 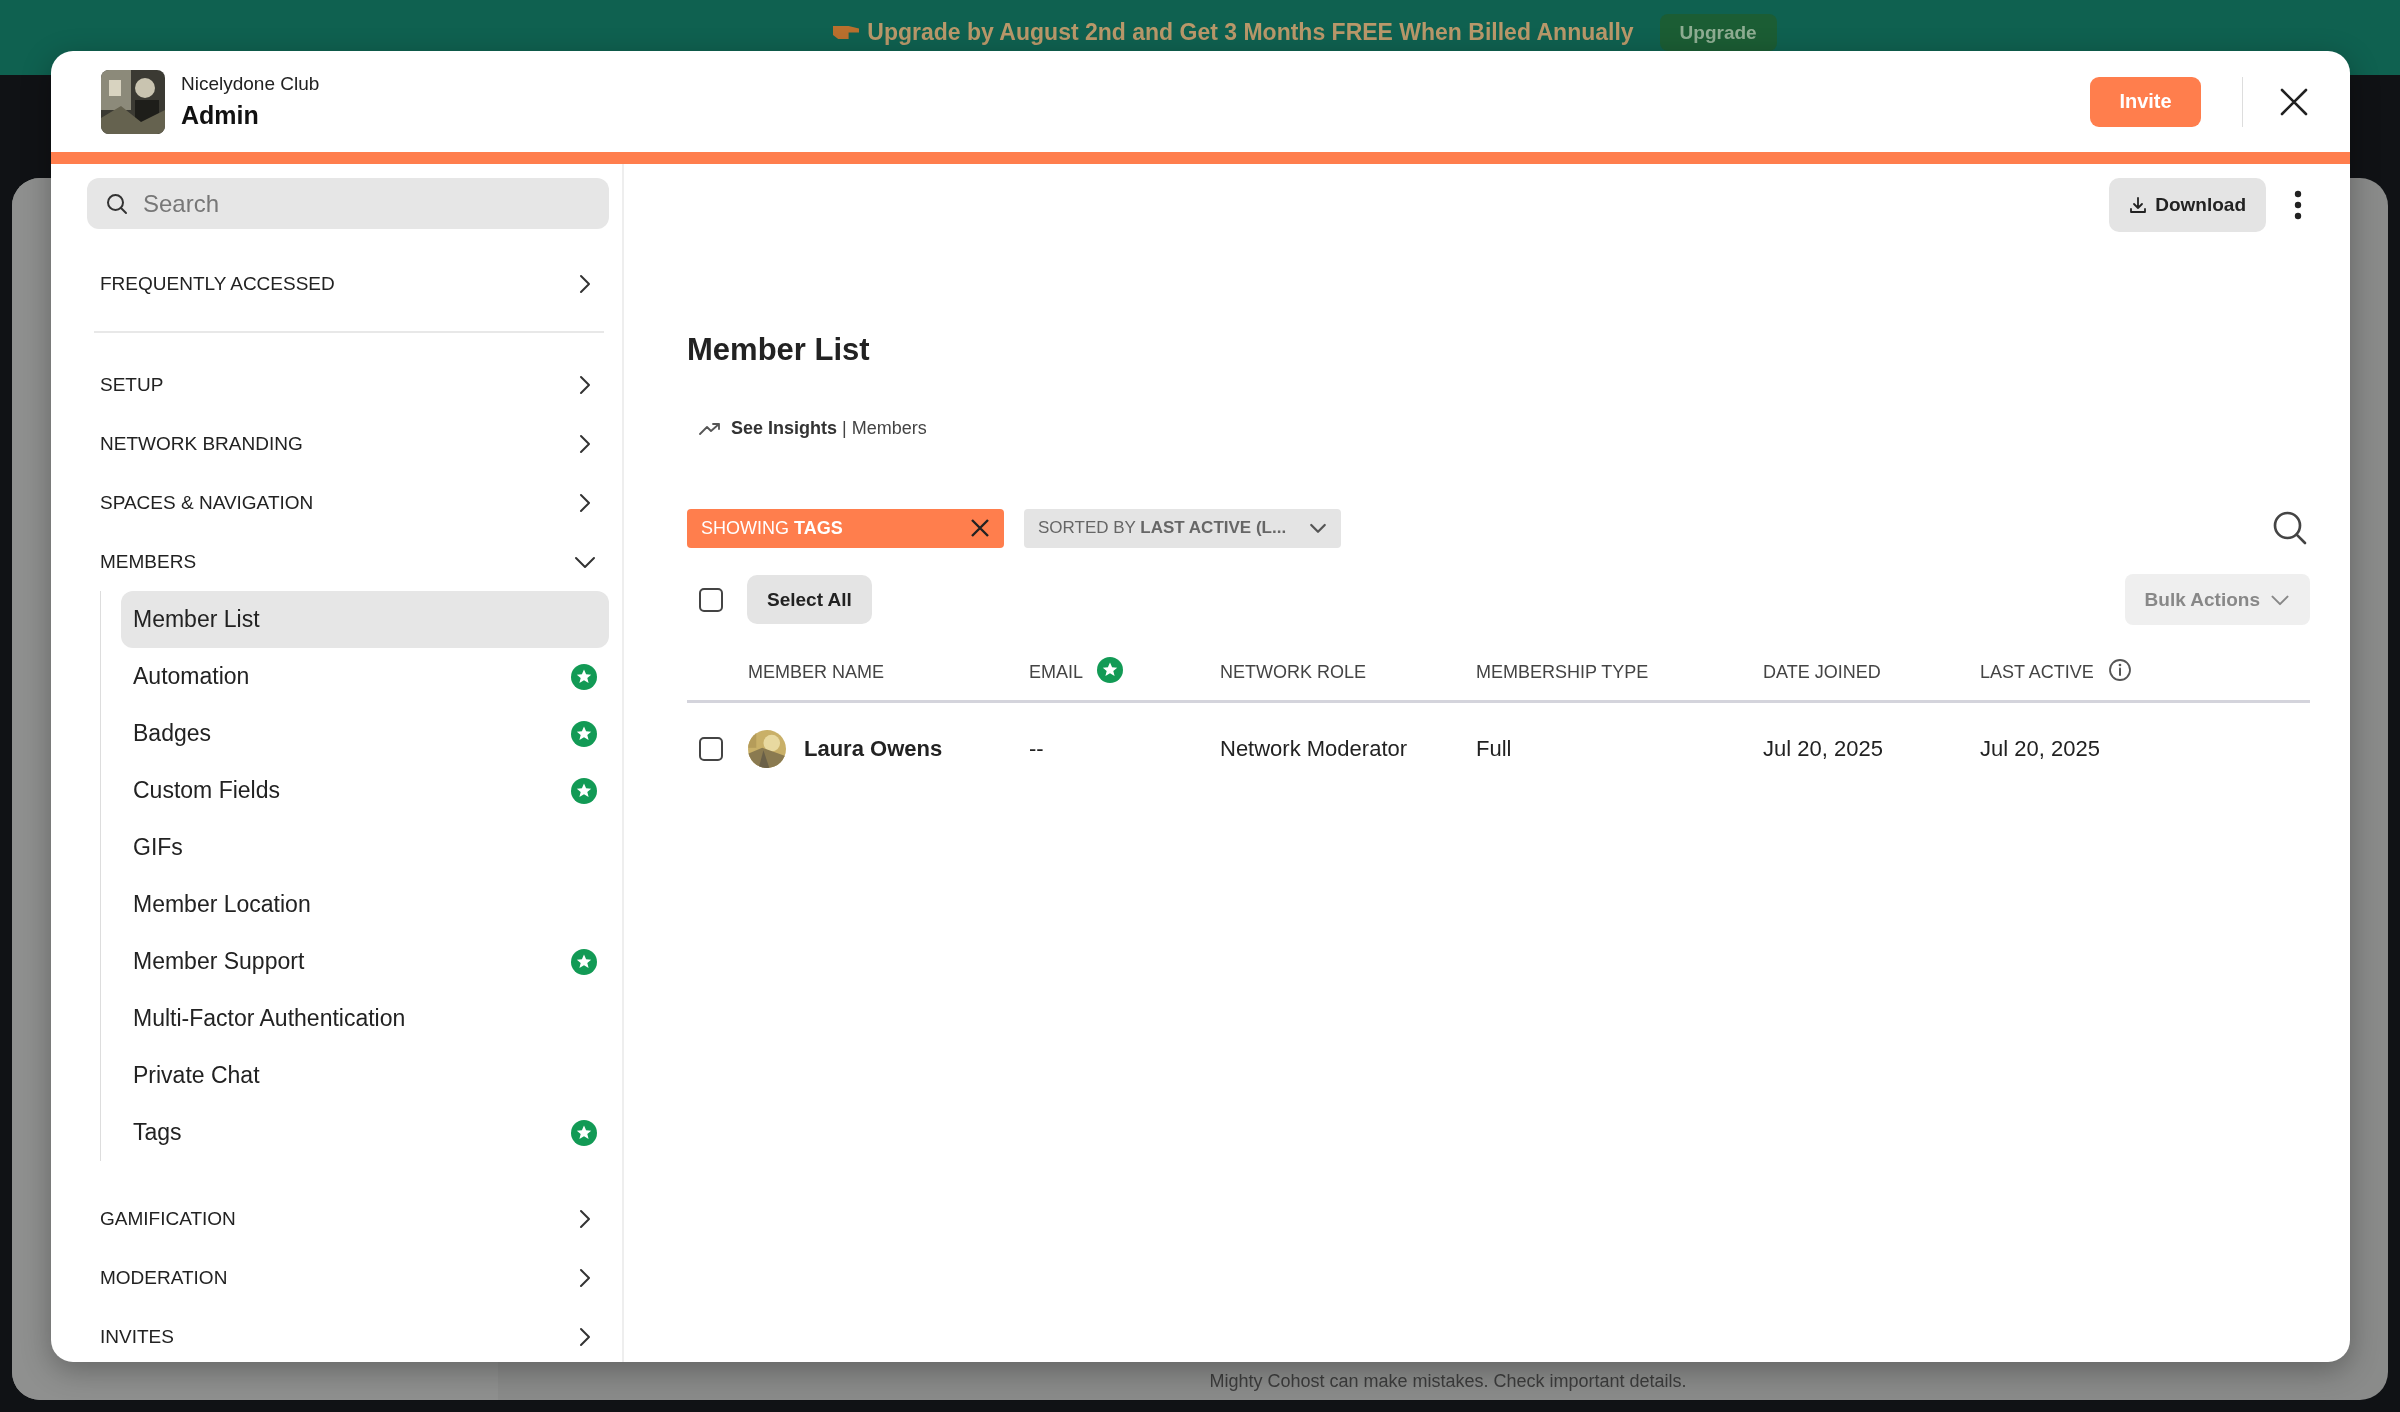 I want to click on search-icon, so click(x=117, y=204).